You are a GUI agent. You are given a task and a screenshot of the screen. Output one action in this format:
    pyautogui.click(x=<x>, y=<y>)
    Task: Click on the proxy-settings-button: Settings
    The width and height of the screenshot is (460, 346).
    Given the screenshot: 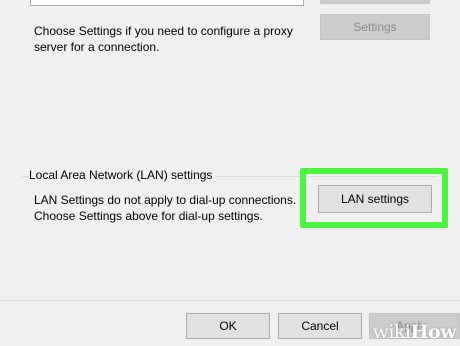 What is the action you would take?
    pyautogui.click(x=375, y=27)
    